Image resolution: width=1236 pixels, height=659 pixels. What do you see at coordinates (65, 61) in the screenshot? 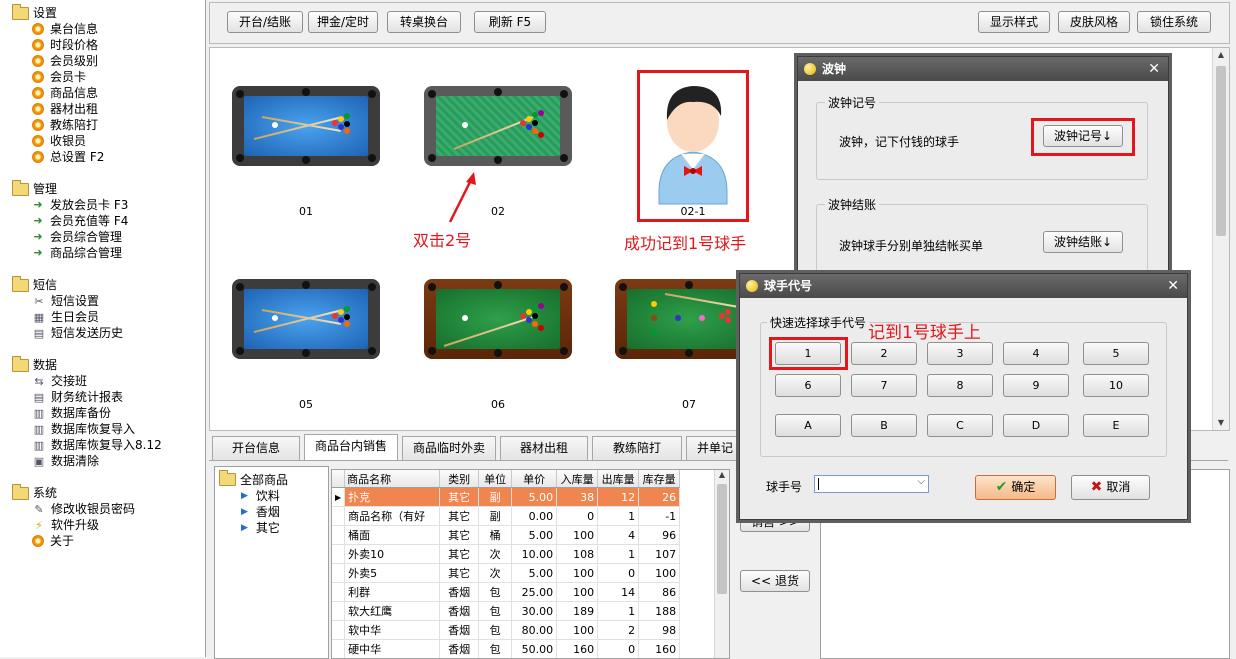
I see `tree-item-member-level: 会员级别` at bounding box center [65, 61].